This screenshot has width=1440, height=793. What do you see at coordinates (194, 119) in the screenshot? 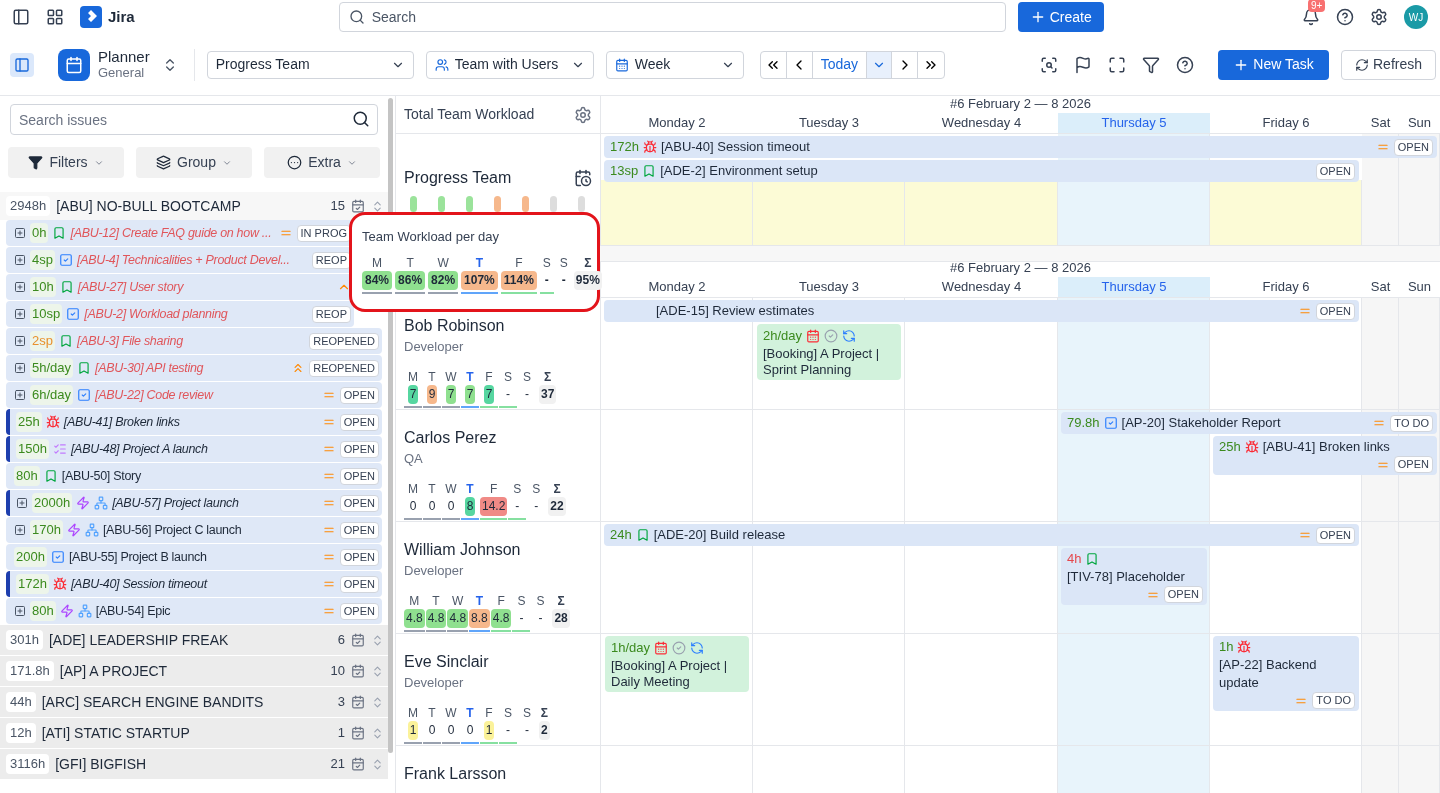
I see `issue-search-field: Search issues` at bounding box center [194, 119].